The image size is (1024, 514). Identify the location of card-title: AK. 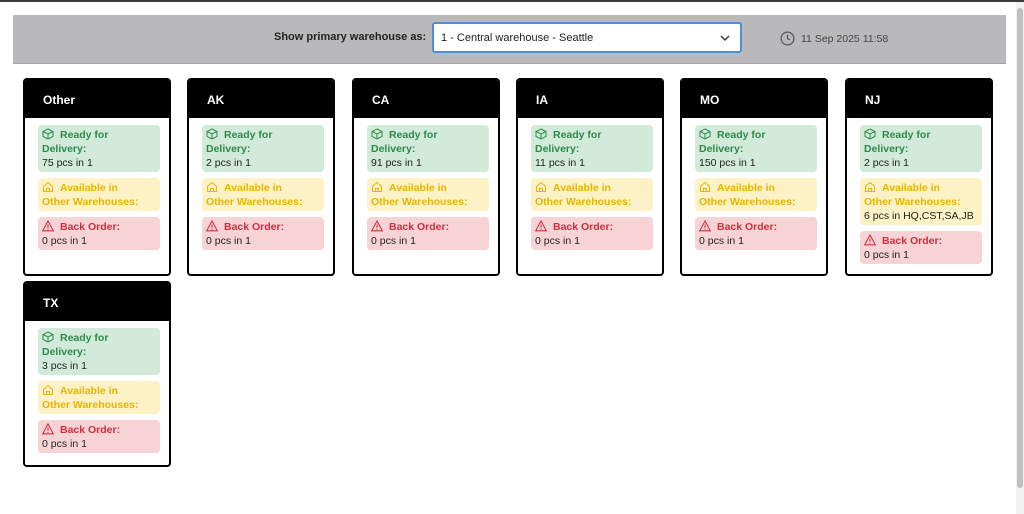
(261, 99).